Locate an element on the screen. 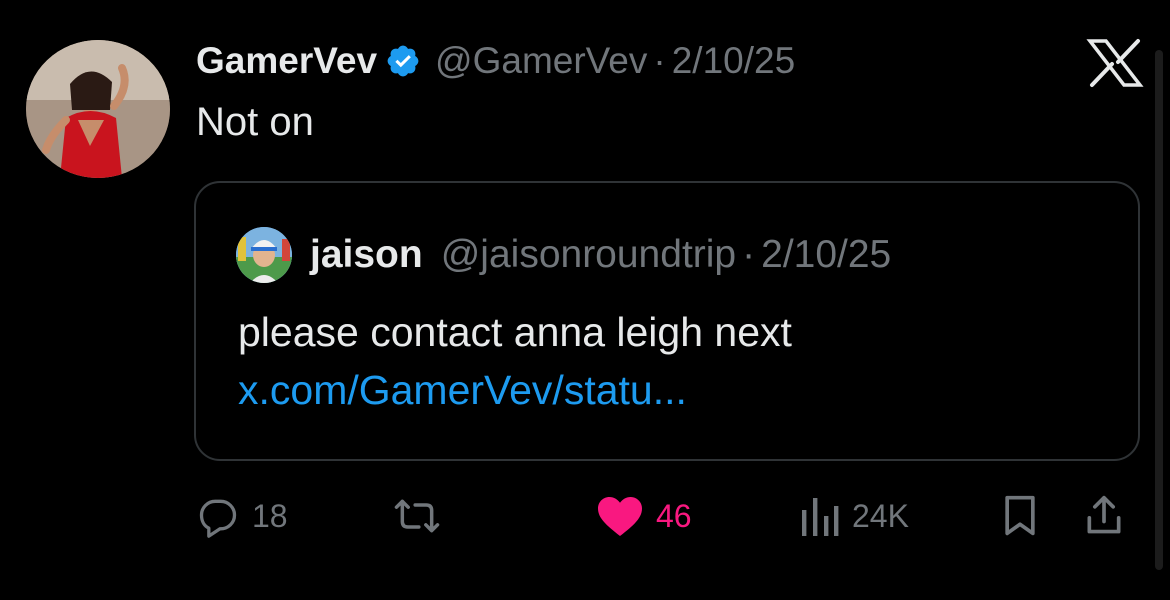 The height and width of the screenshot is (600, 1170). like-count: 46 is located at coordinates (674, 515).